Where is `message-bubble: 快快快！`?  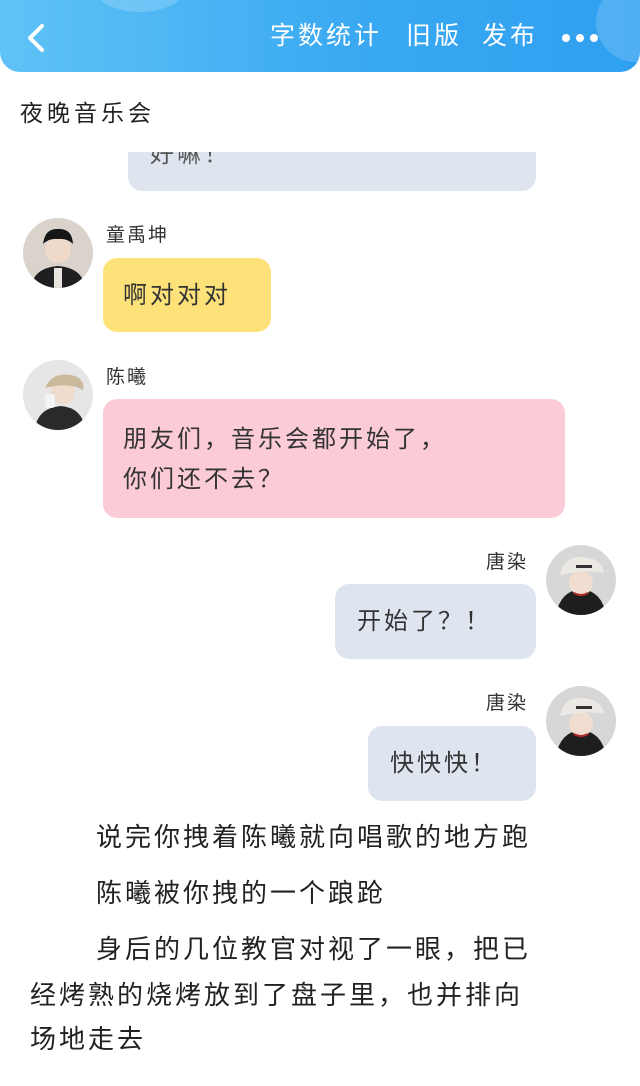 message-bubble: 快快快！ is located at coordinates (452, 763).